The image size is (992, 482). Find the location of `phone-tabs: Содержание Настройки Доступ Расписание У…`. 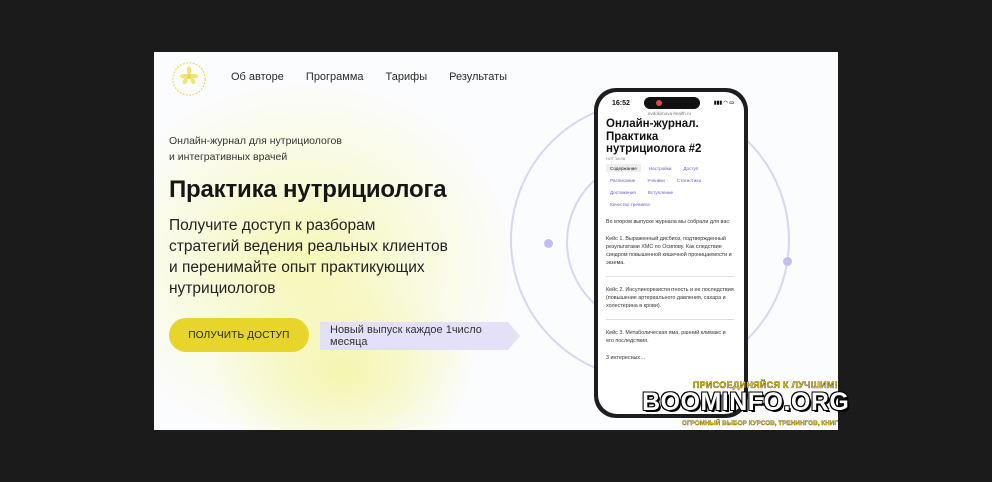

phone-tabs: Содержание Настройки Доступ Расписание У… is located at coordinates (672, 188).